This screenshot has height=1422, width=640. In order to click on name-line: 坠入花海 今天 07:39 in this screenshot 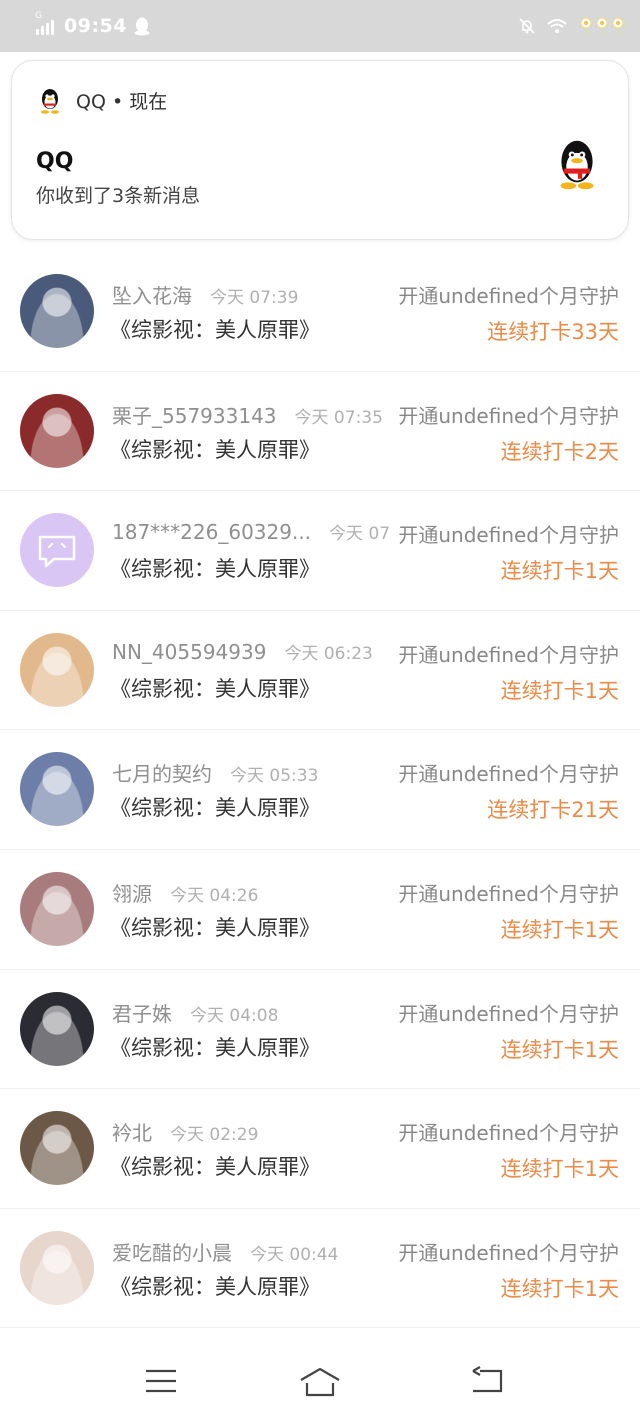, I will do `click(251, 294)`.